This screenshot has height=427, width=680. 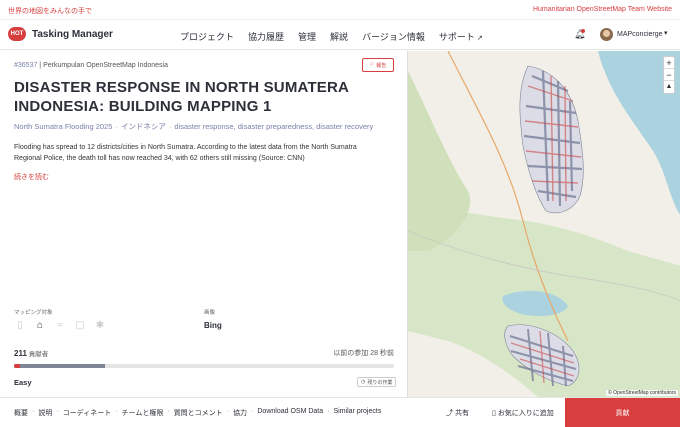 I want to click on footer-link-contributions: 協力, so click(x=240, y=413).